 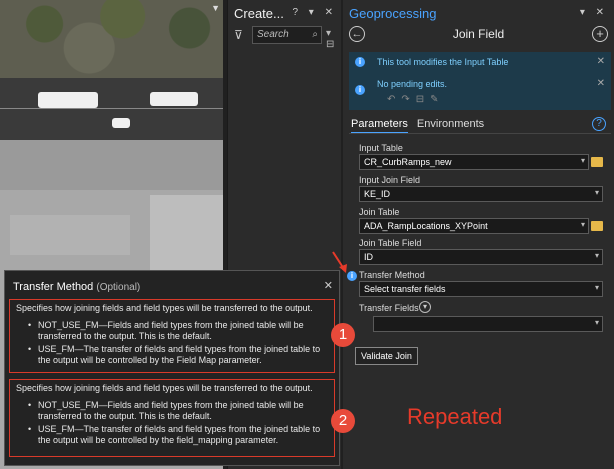 I want to click on tool-title: Join Field, so click(x=478, y=34).